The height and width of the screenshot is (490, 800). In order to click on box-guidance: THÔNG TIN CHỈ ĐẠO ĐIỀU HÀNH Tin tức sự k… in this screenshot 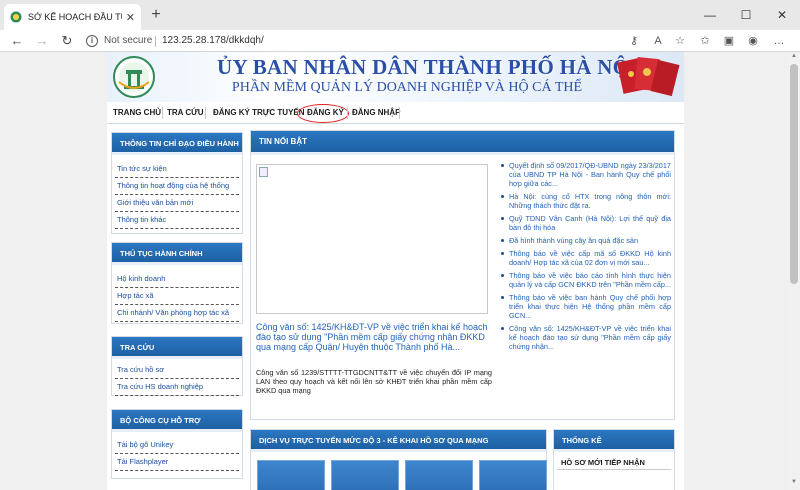, I will do `click(177, 183)`.